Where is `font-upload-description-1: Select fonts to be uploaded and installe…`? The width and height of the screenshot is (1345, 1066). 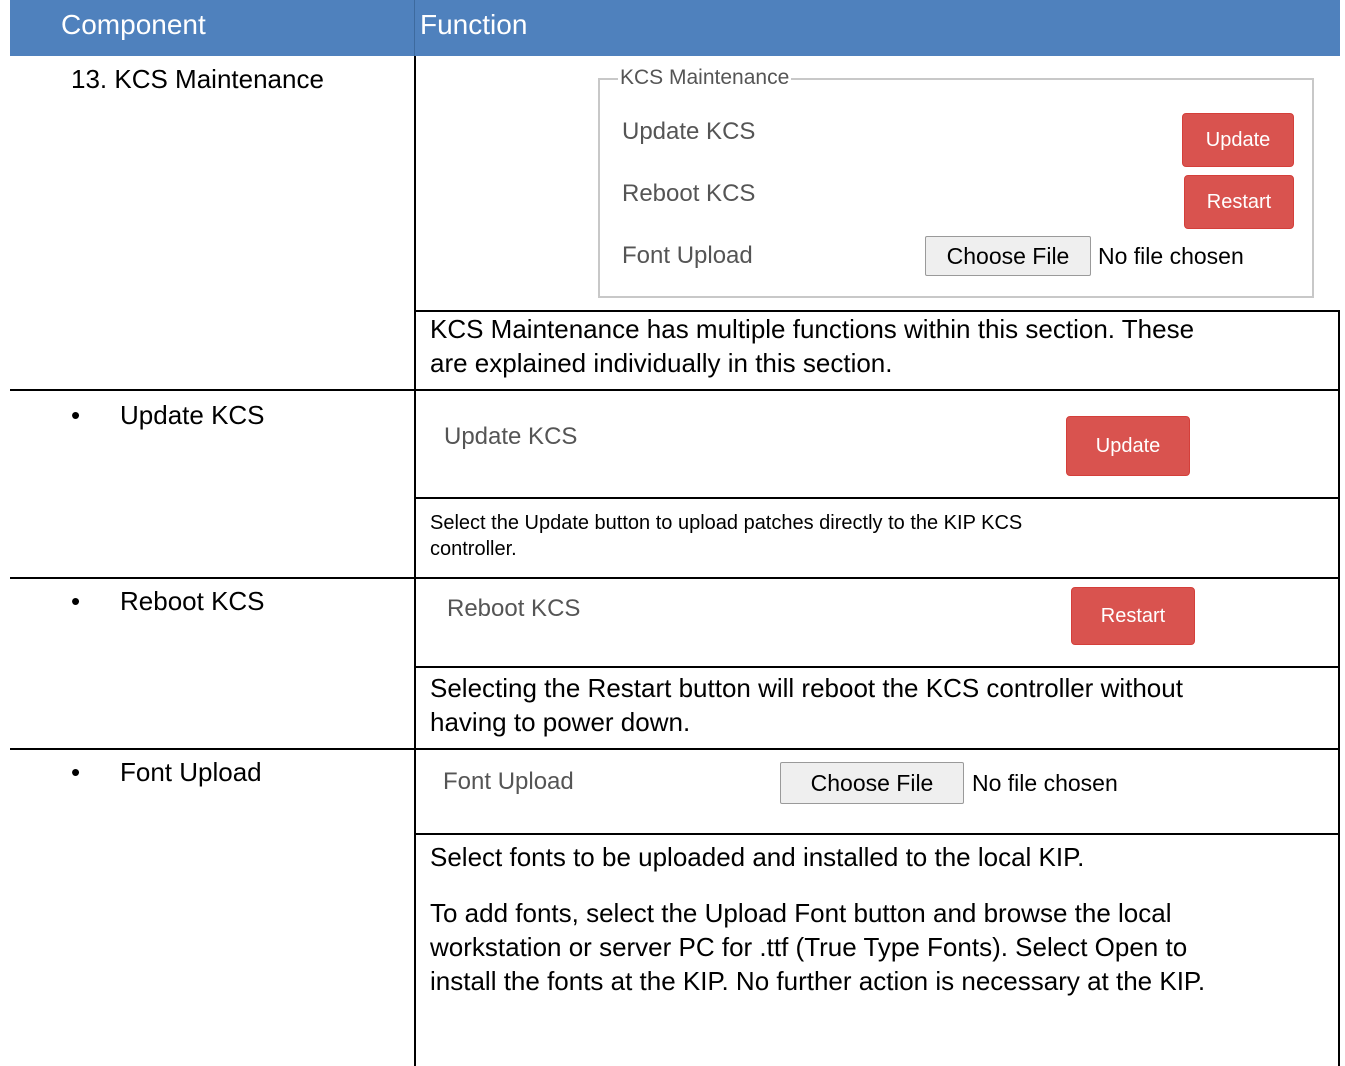 font-upload-description-1: Select fonts to be uploaded and installe… is located at coordinates (757, 857).